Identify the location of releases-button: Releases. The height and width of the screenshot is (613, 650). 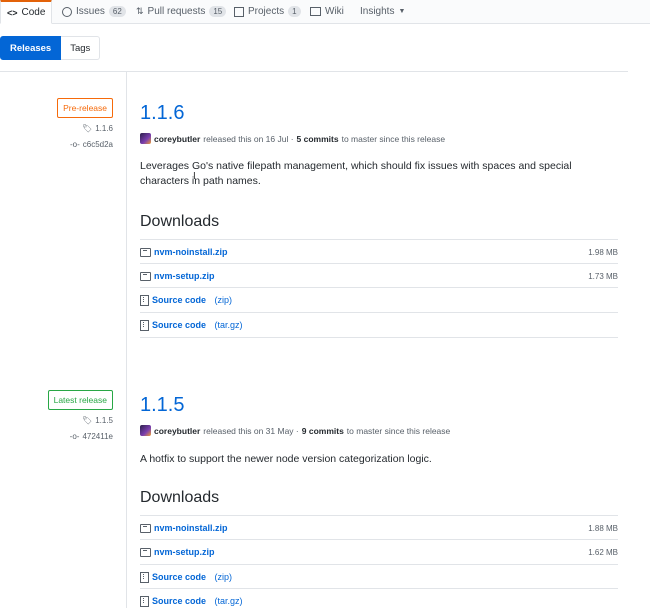
(31, 48).